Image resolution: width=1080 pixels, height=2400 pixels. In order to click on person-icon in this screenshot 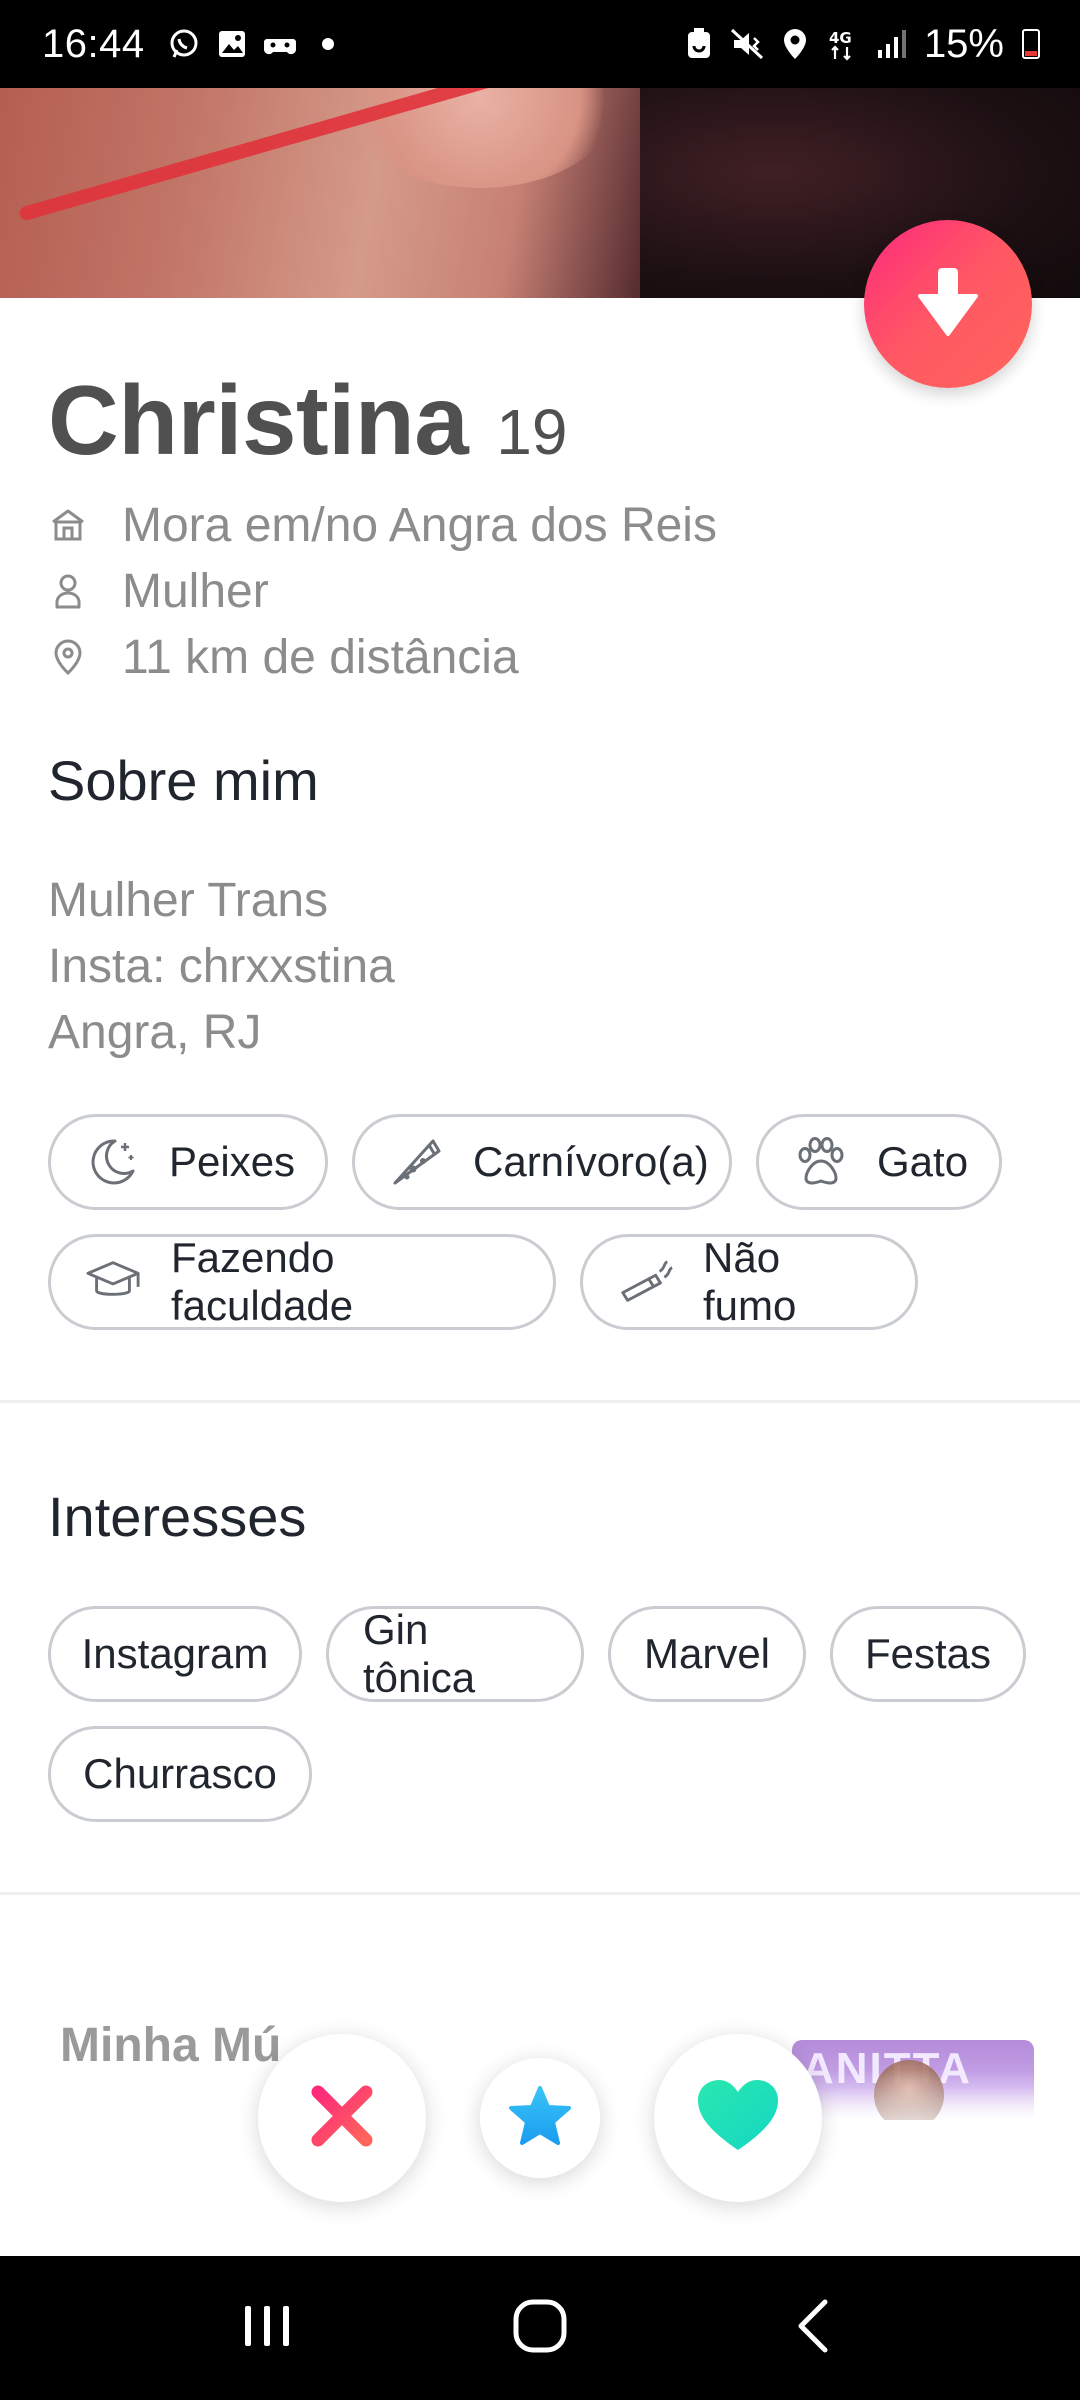, I will do `click(68, 591)`.